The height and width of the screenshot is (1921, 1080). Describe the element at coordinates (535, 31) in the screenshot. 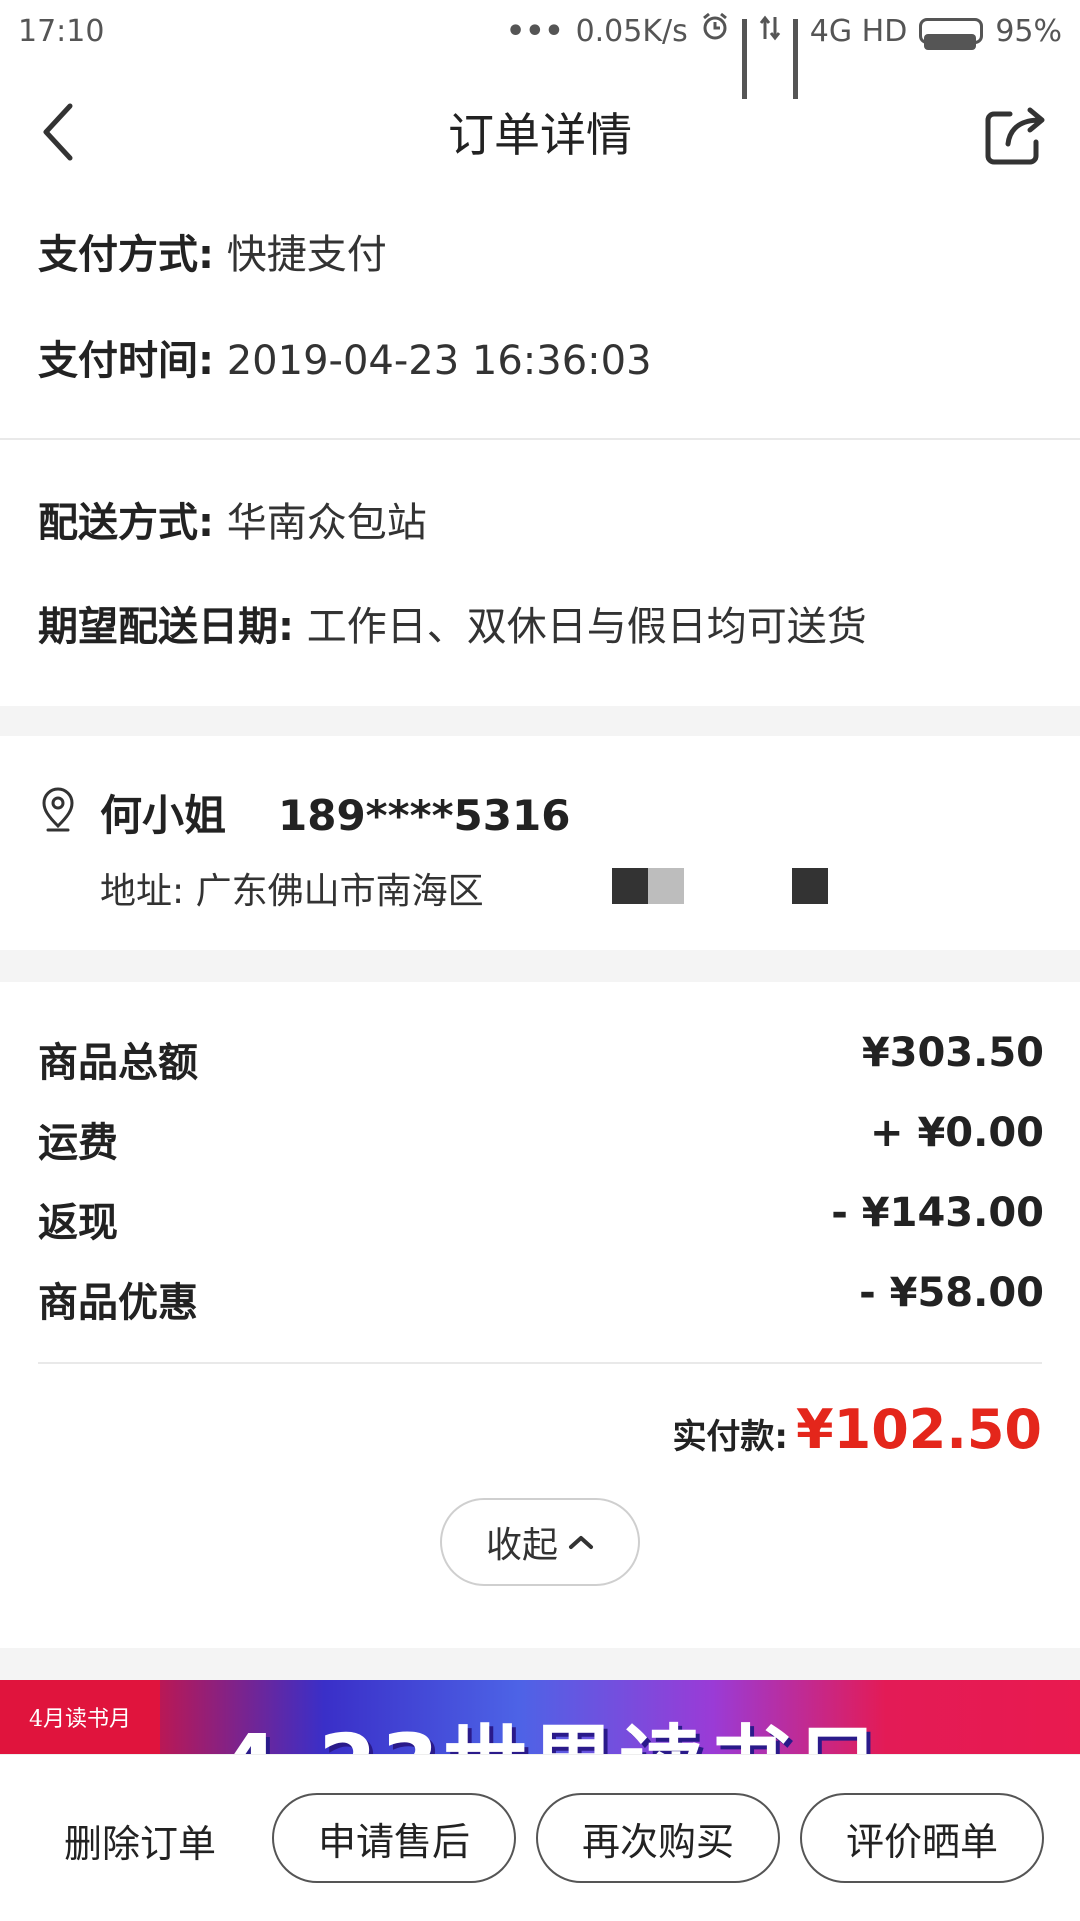

I see `status-dots: •••` at that location.